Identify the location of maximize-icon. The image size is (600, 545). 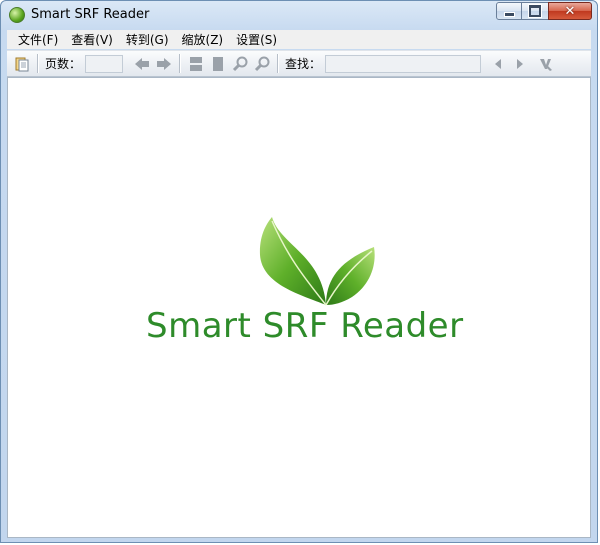
(535, 11).